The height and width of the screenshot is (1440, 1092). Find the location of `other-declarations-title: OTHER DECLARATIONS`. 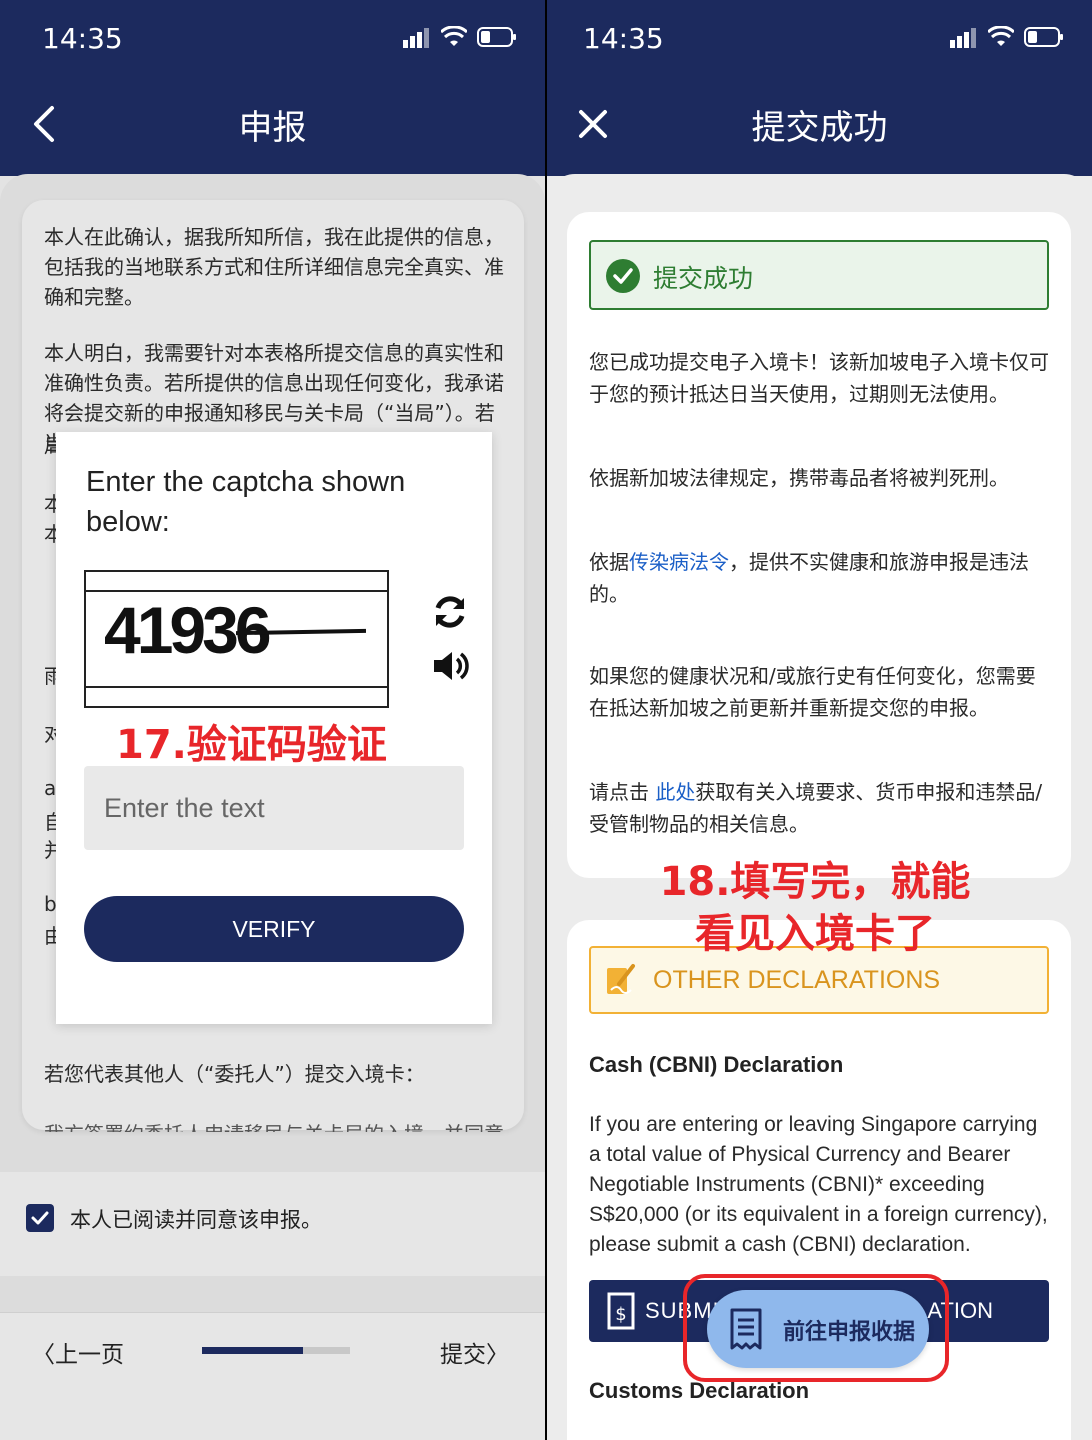

other-declarations-title: OTHER DECLARATIONS is located at coordinates (797, 980).